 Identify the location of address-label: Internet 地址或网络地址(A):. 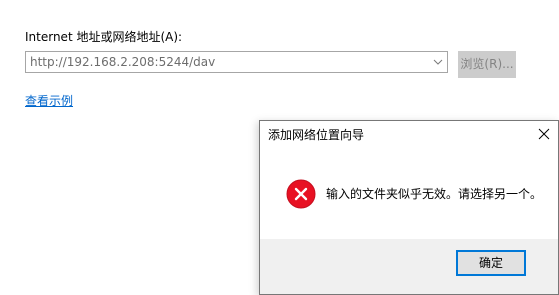
(104, 37).